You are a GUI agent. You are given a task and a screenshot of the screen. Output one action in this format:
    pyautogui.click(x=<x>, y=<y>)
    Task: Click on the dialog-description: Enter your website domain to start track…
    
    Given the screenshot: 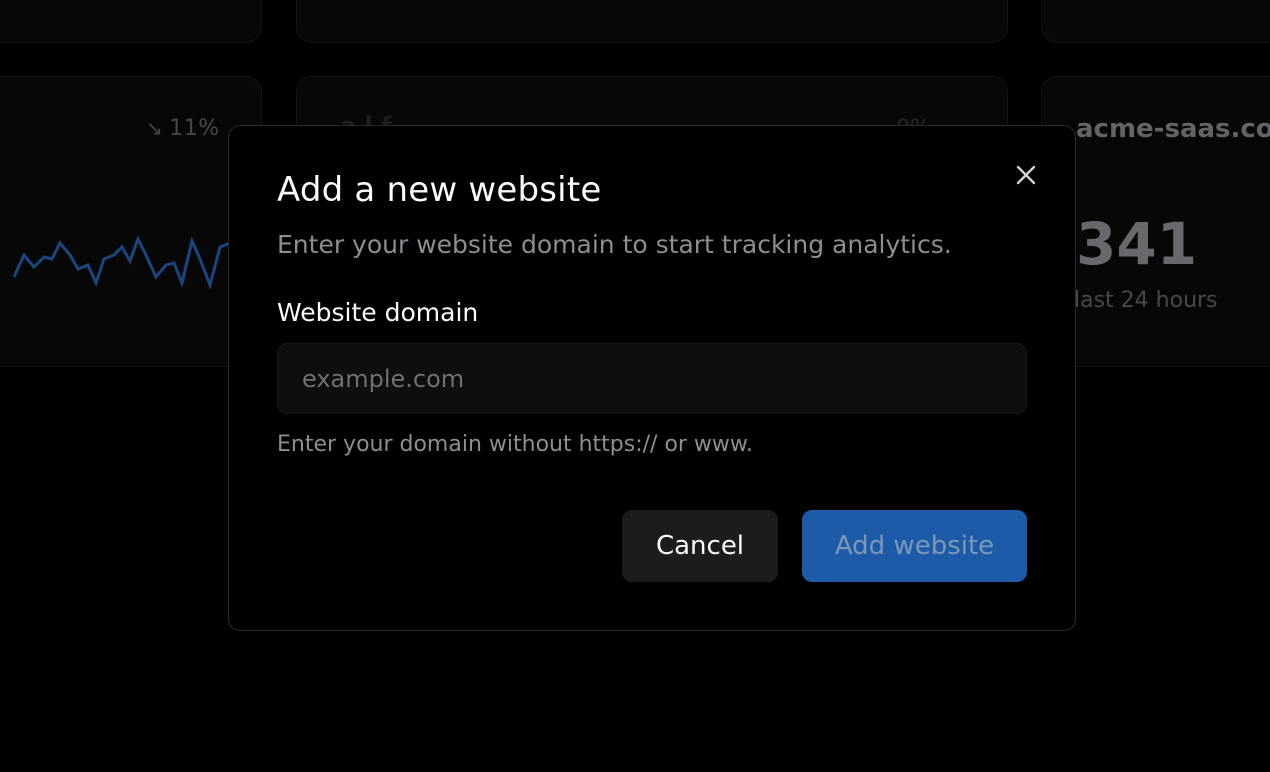 What is the action you would take?
    pyautogui.click(x=614, y=244)
    